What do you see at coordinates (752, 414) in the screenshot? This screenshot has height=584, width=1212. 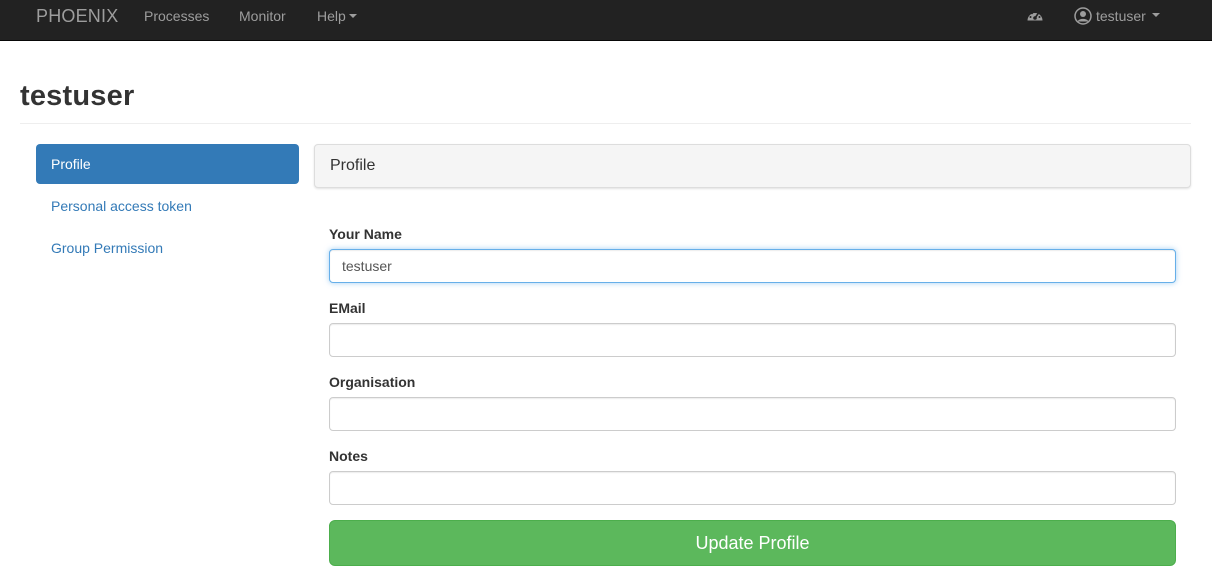 I see `organisation-input` at bounding box center [752, 414].